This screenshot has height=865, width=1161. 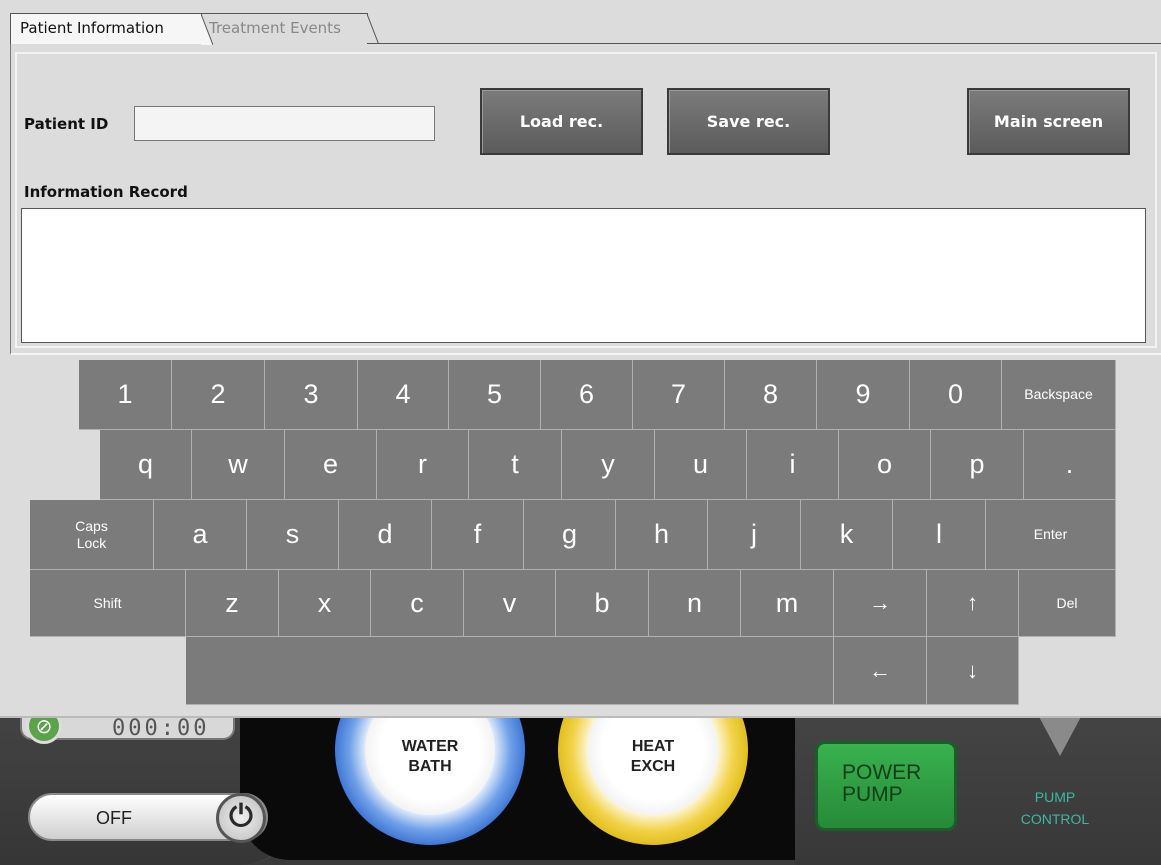 What do you see at coordinates (977, 465) in the screenshot?
I see `key-p: p` at bounding box center [977, 465].